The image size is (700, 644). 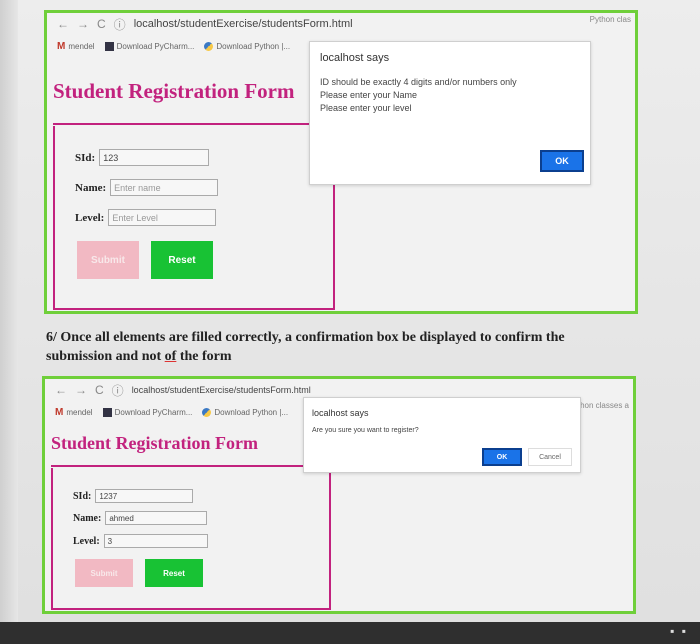 I want to click on dialog-message-line: Please enter your Name, so click(x=369, y=95).